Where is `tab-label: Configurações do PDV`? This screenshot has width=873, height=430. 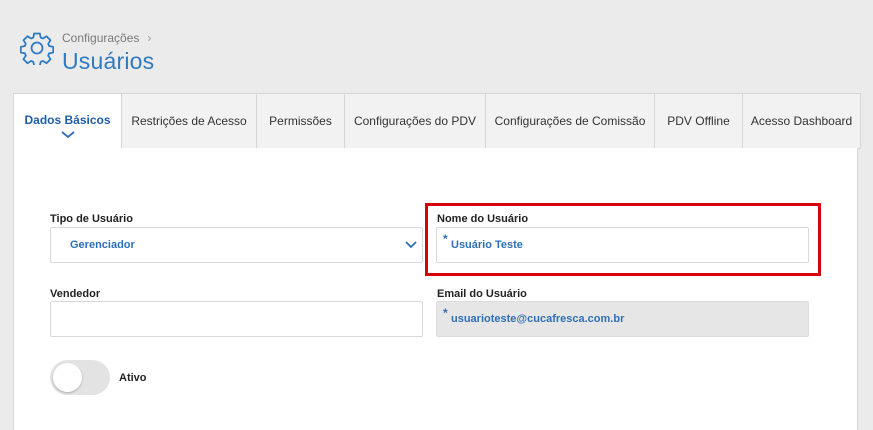
tab-label: Configurações do PDV is located at coordinates (415, 121).